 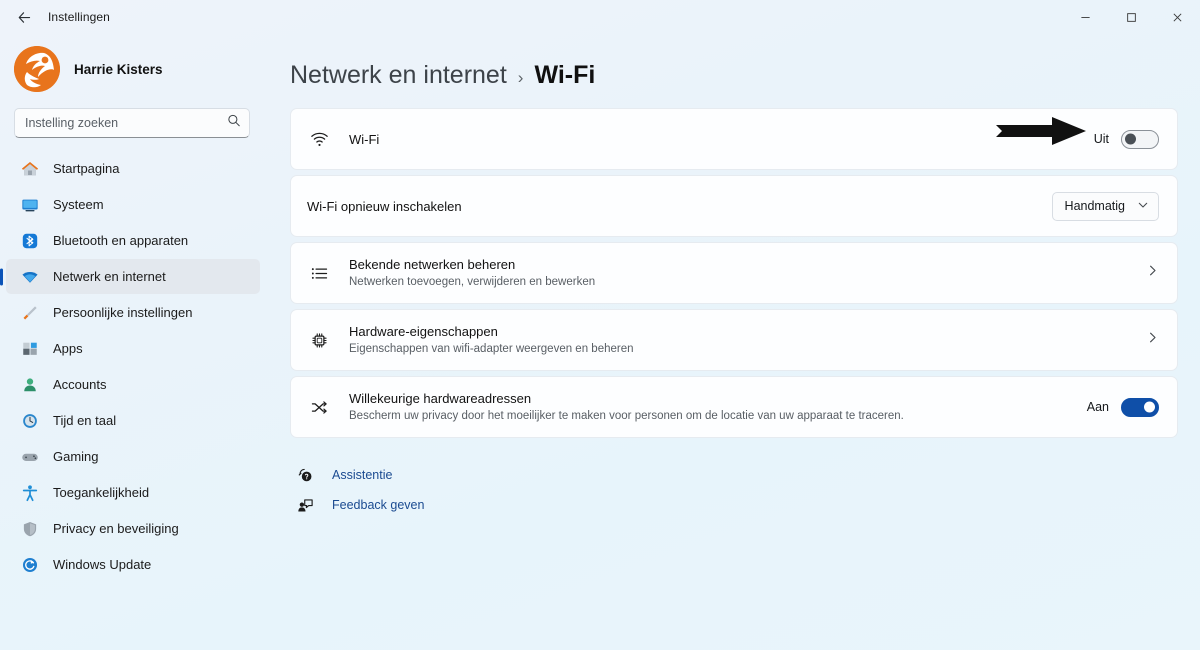 What do you see at coordinates (29, 312) in the screenshot?
I see `paintbrush-icon` at bounding box center [29, 312].